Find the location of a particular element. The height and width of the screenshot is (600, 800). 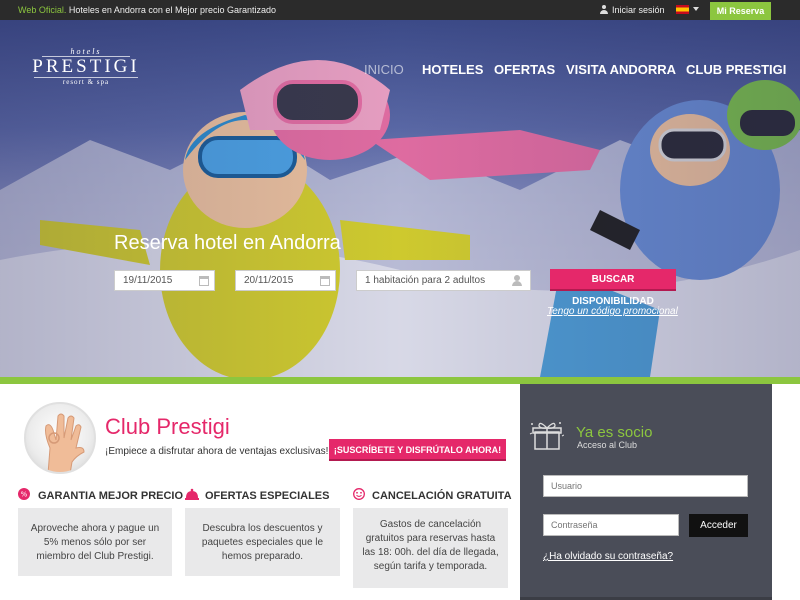

language-selector is located at coordinates (687, 10).